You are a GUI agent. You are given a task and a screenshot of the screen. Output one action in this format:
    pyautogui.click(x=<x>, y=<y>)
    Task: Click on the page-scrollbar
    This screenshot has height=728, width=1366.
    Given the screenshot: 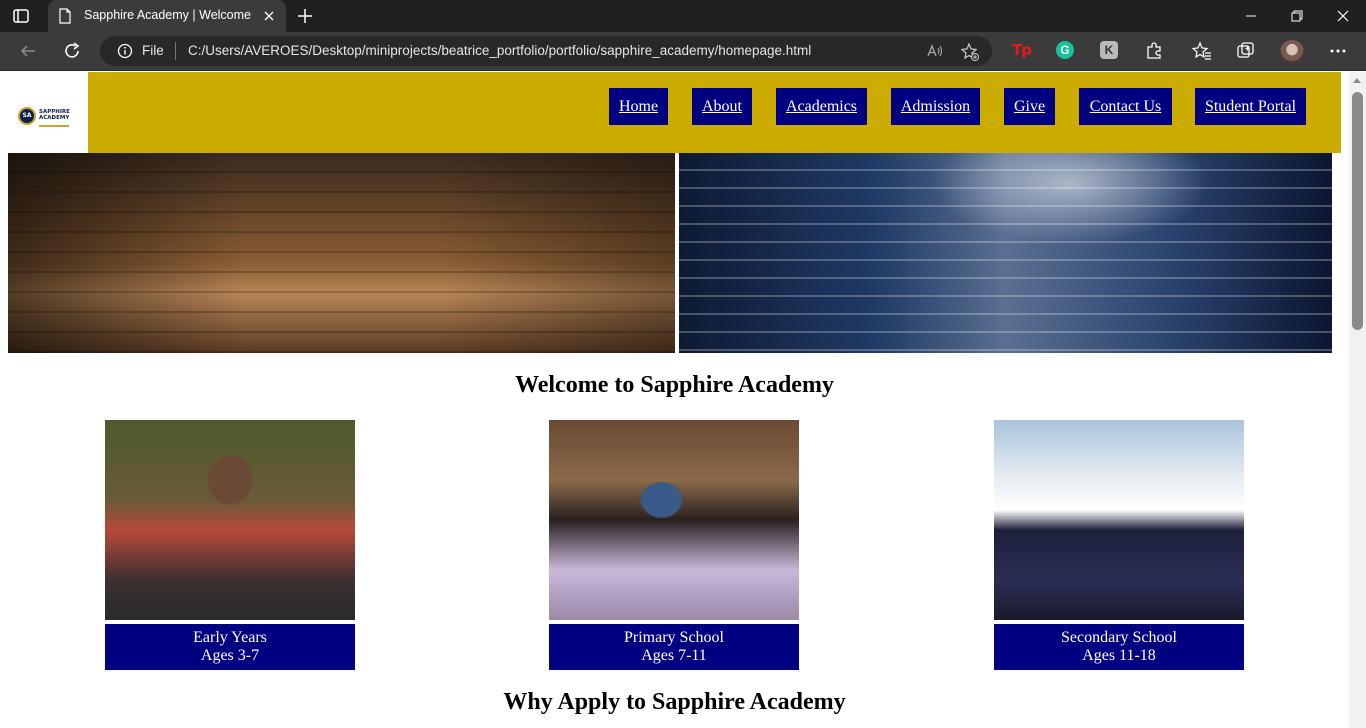 What is the action you would take?
    pyautogui.click(x=1357, y=400)
    